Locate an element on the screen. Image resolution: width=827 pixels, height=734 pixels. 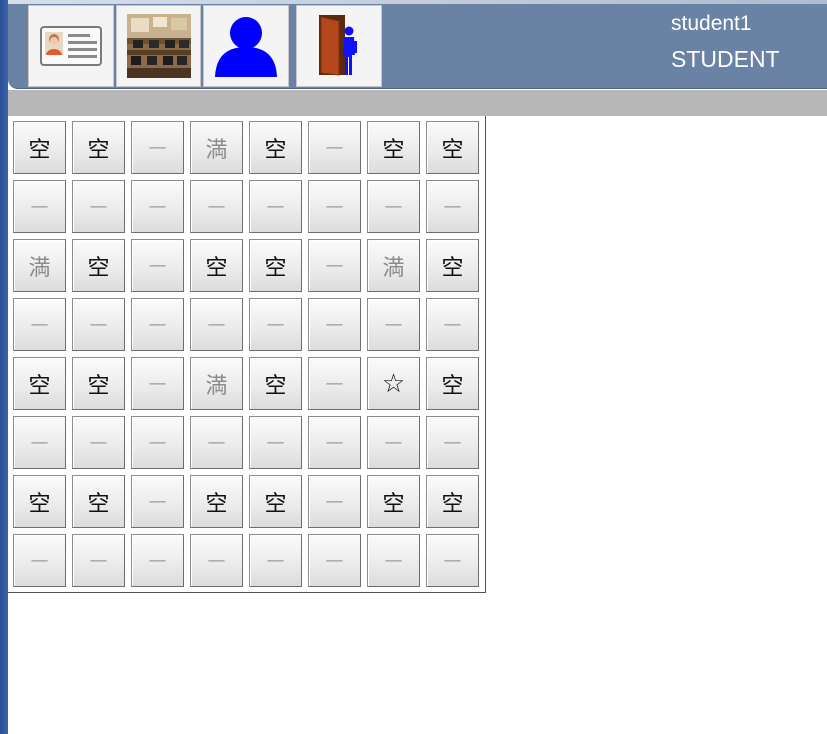
classroom-photo-icon is located at coordinates (158, 46).